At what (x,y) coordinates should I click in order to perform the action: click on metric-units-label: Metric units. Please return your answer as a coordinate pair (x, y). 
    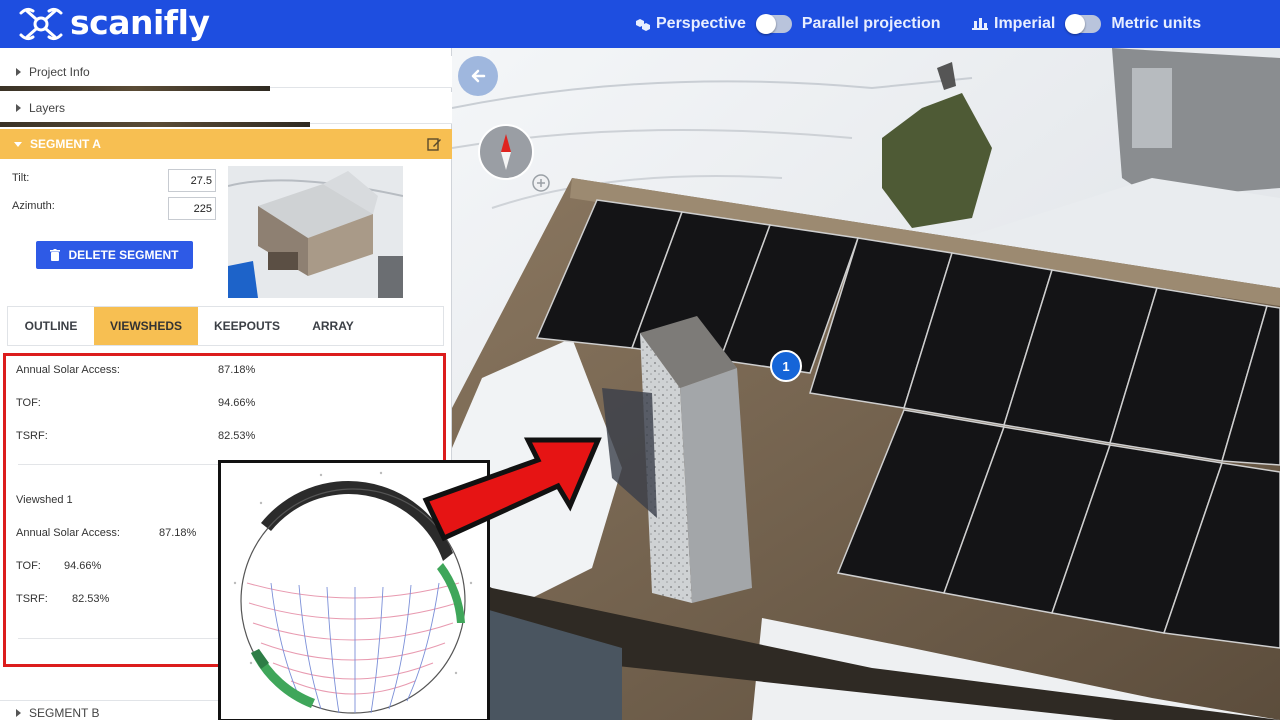
    Looking at the image, I should click on (1156, 23).